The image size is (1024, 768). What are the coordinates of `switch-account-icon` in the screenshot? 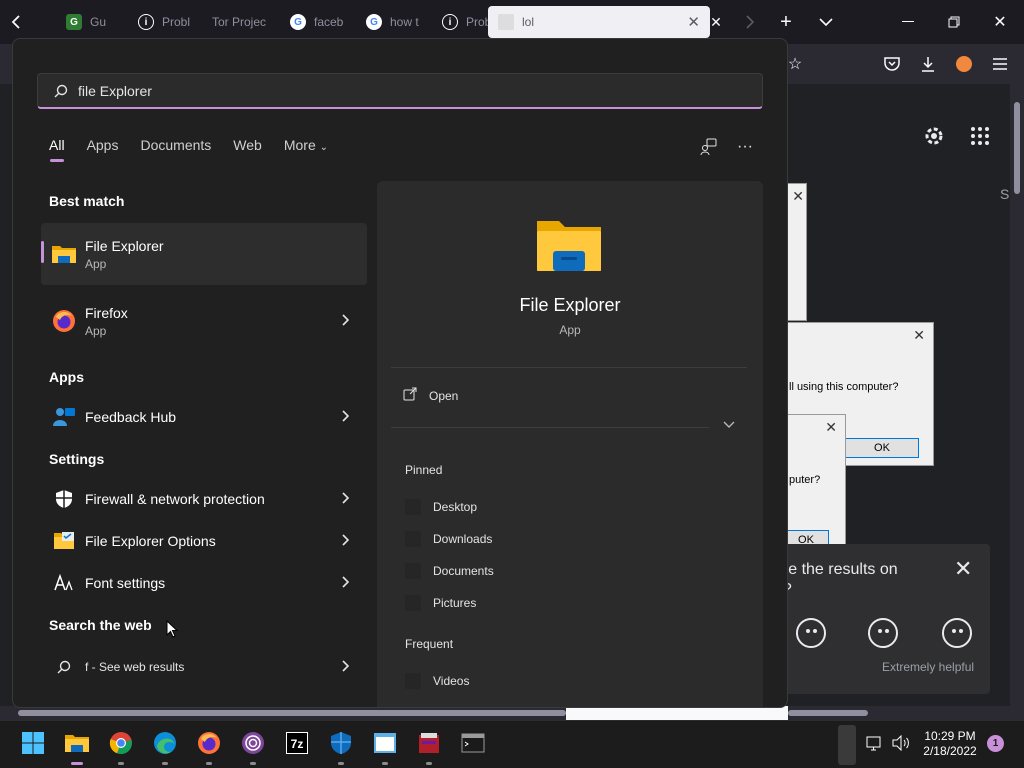 It's located at (709, 147).